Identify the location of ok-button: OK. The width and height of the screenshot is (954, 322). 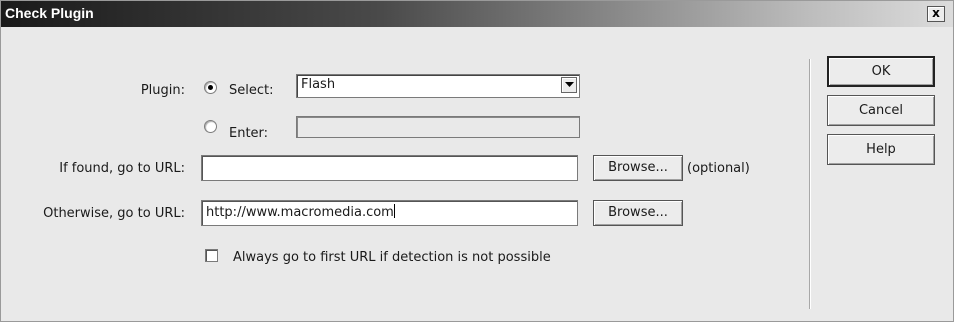
(881, 71).